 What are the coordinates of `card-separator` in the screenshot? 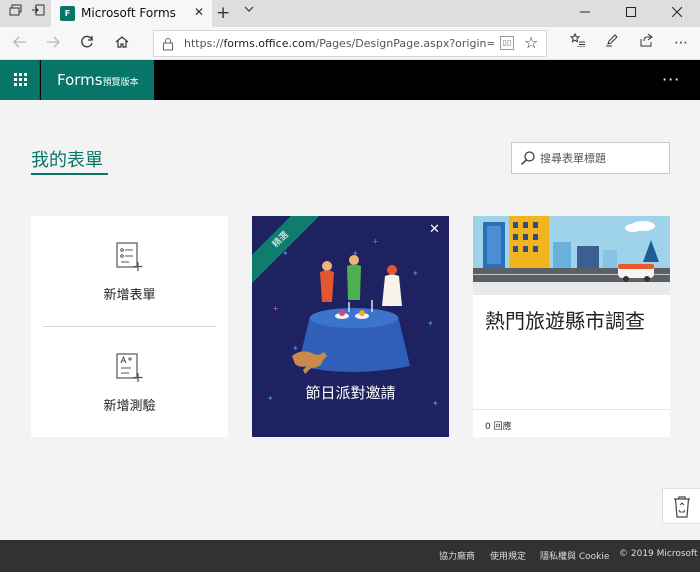 It's located at (571, 409).